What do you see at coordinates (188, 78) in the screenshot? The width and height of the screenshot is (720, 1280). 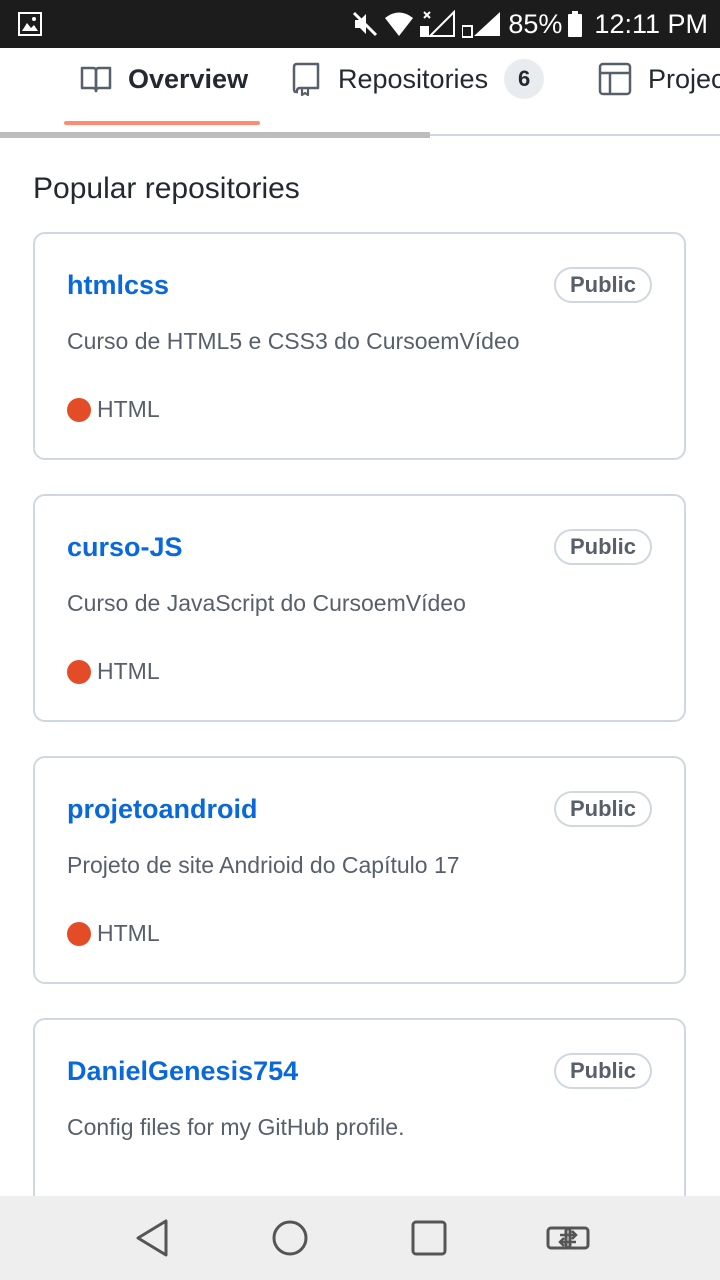 I see `tab-overview-label: Overview` at bounding box center [188, 78].